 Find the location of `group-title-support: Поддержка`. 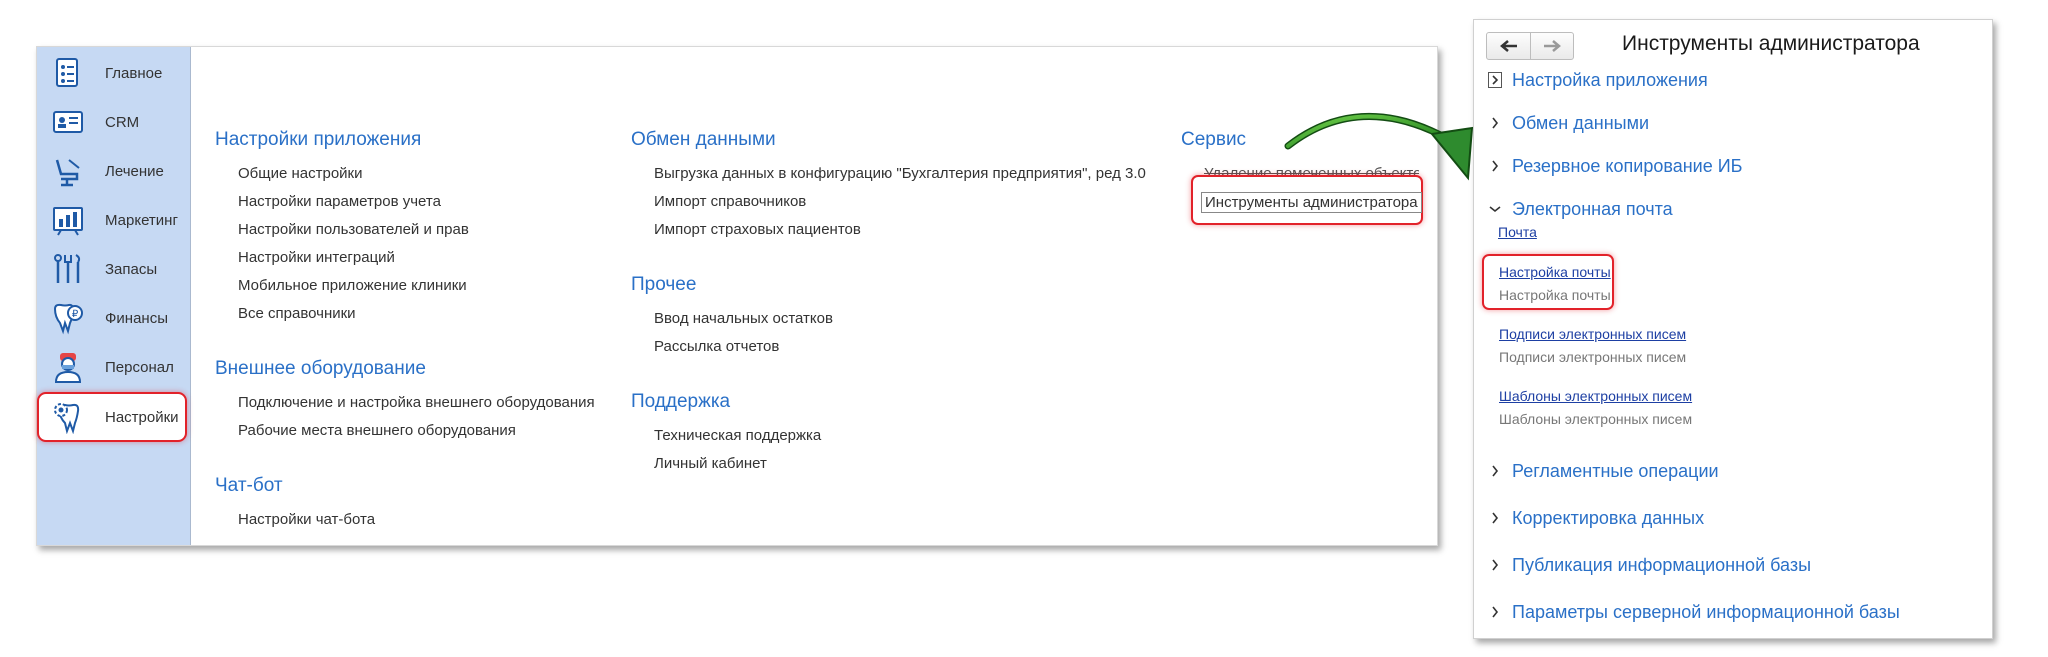

group-title-support: Поддержка is located at coordinates (681, 401).